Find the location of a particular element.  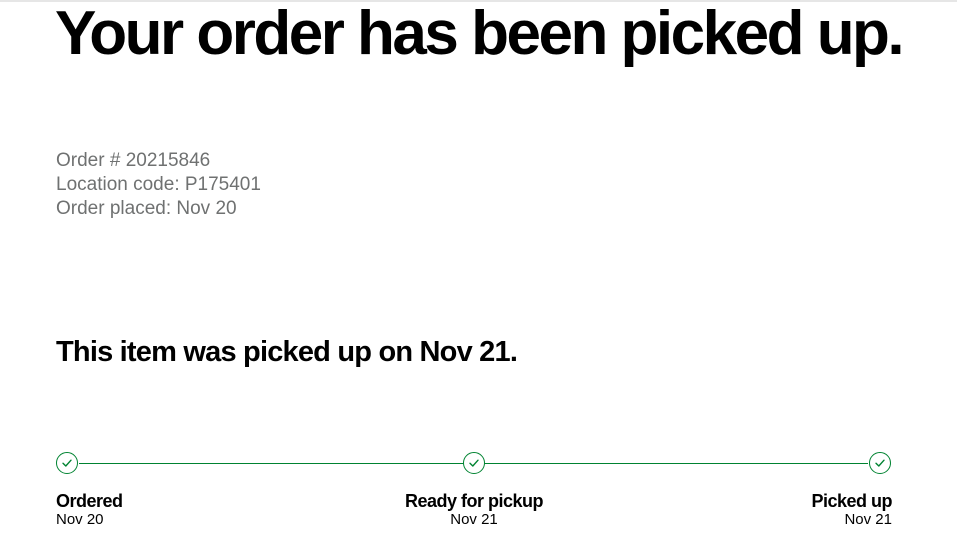

order-placed-date: Order placed: Nov 20 is located at coordinates (146, 208).